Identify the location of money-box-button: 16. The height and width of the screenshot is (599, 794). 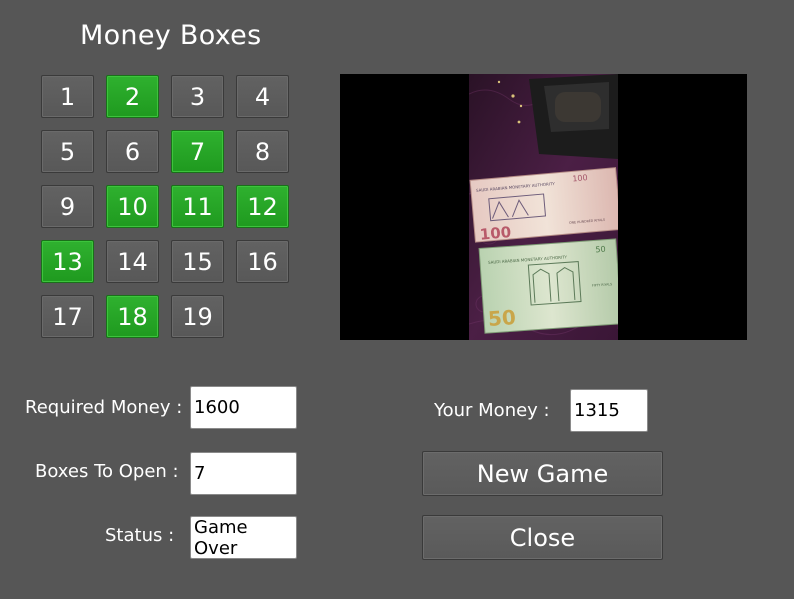
(262, 261).